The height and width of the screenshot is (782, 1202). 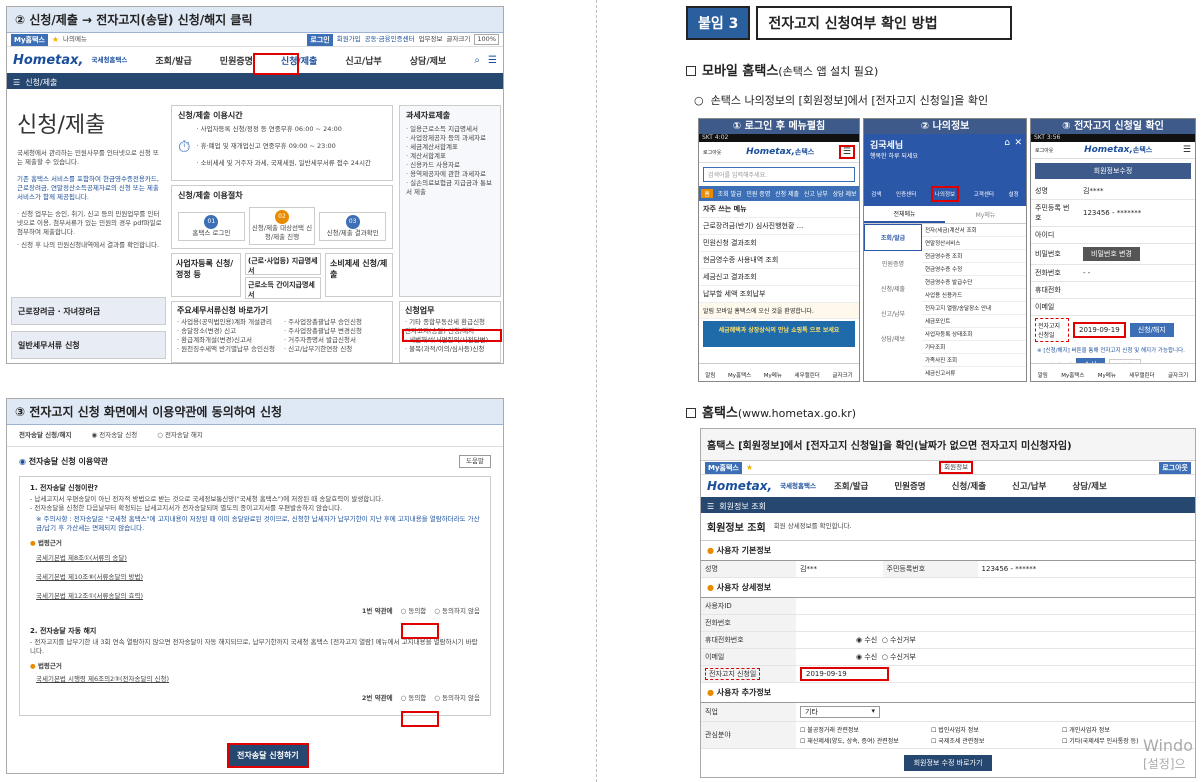 I want to click on tb1-0: 알림, so click(x=710, y=375).